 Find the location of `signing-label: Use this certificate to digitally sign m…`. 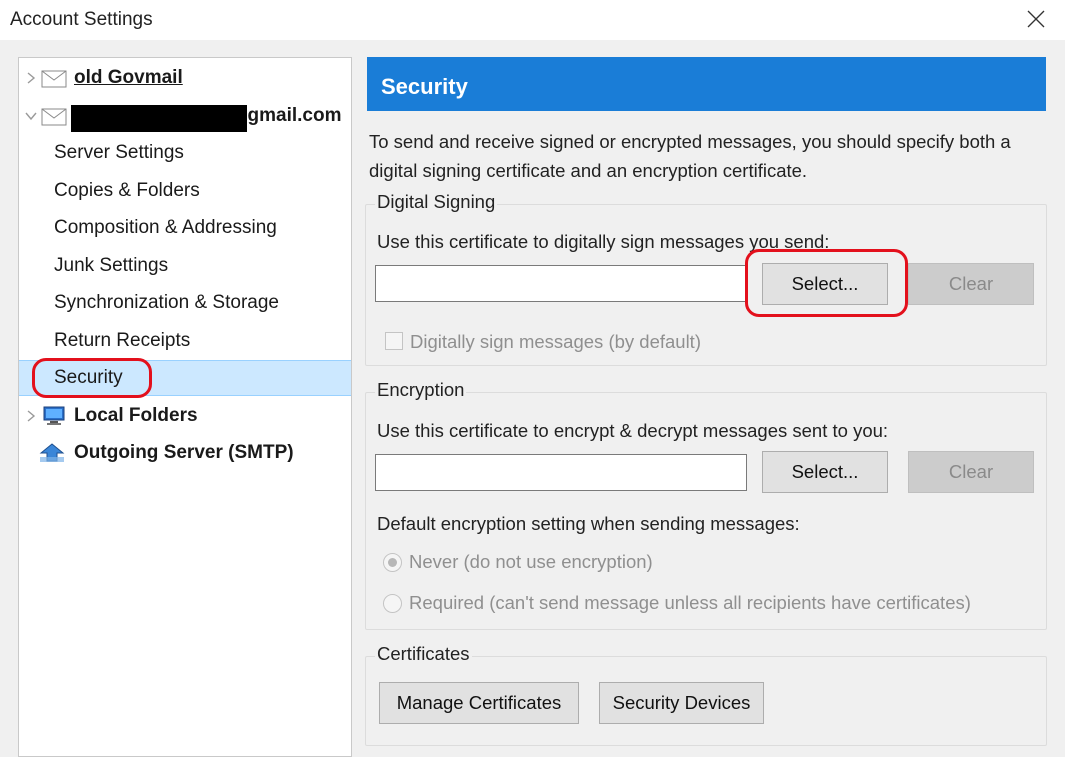

signing-label: Use this certificate to digitally sign m… is located at coordinates (603, 241).